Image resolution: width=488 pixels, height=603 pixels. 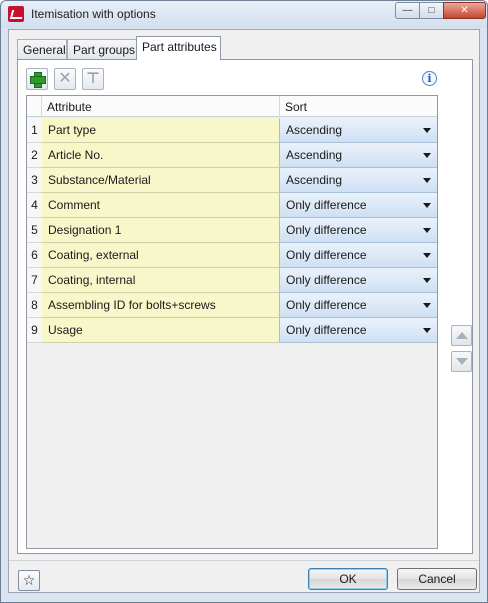 I want to click on table-row: 5 Designation 1 Only difference, so click(x=232, y=230).